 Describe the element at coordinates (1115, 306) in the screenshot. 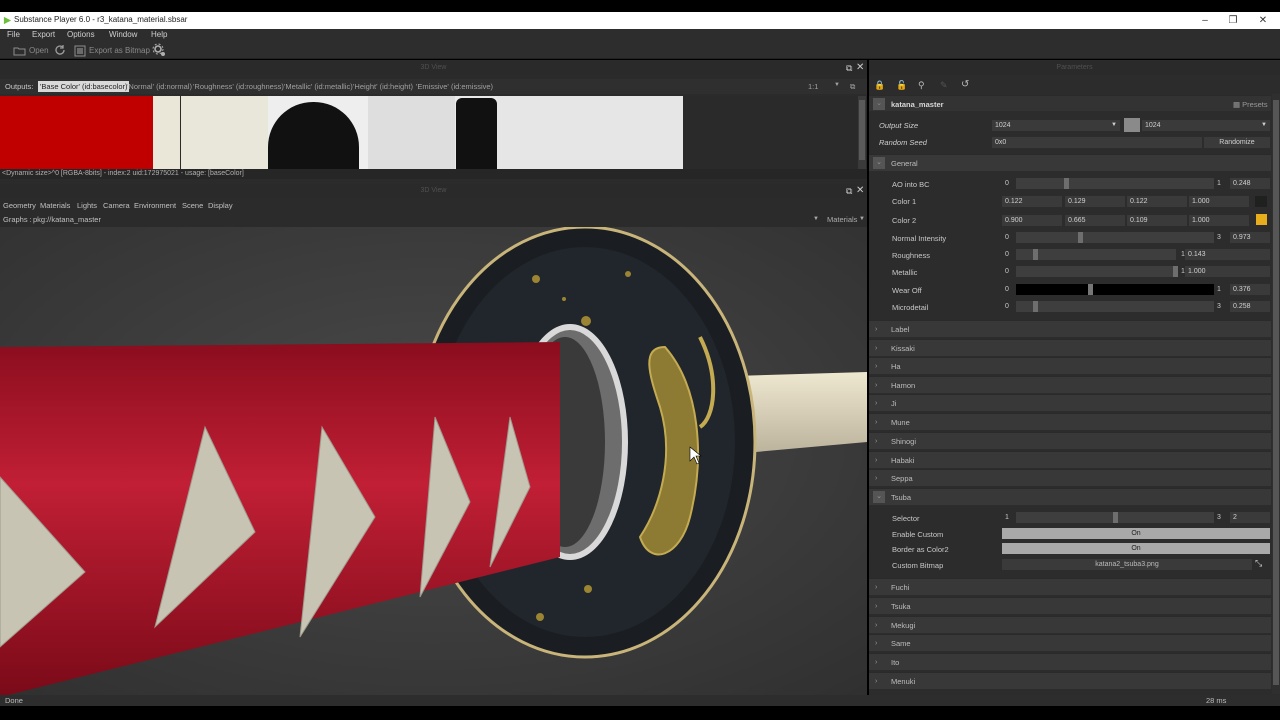

I see `microdetail-slider` at that location.